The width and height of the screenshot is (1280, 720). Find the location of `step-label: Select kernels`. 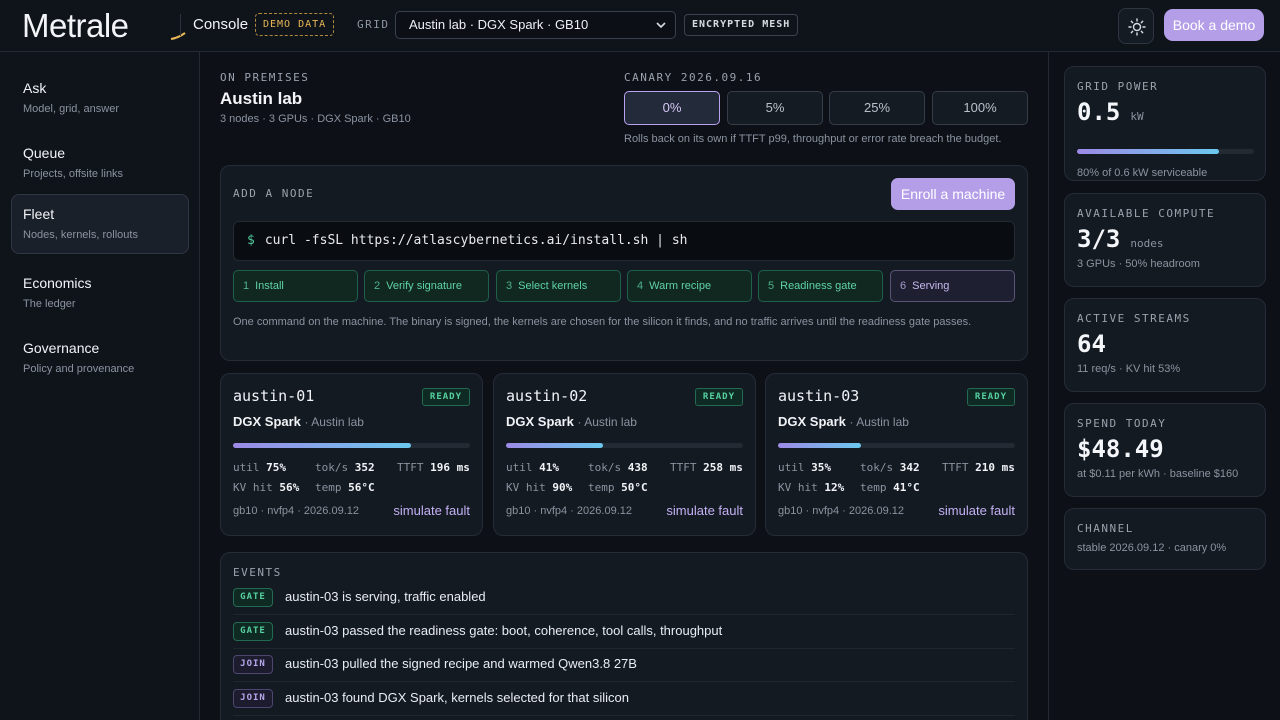

step-label: Select kernels is located at coordinates (553, 286).